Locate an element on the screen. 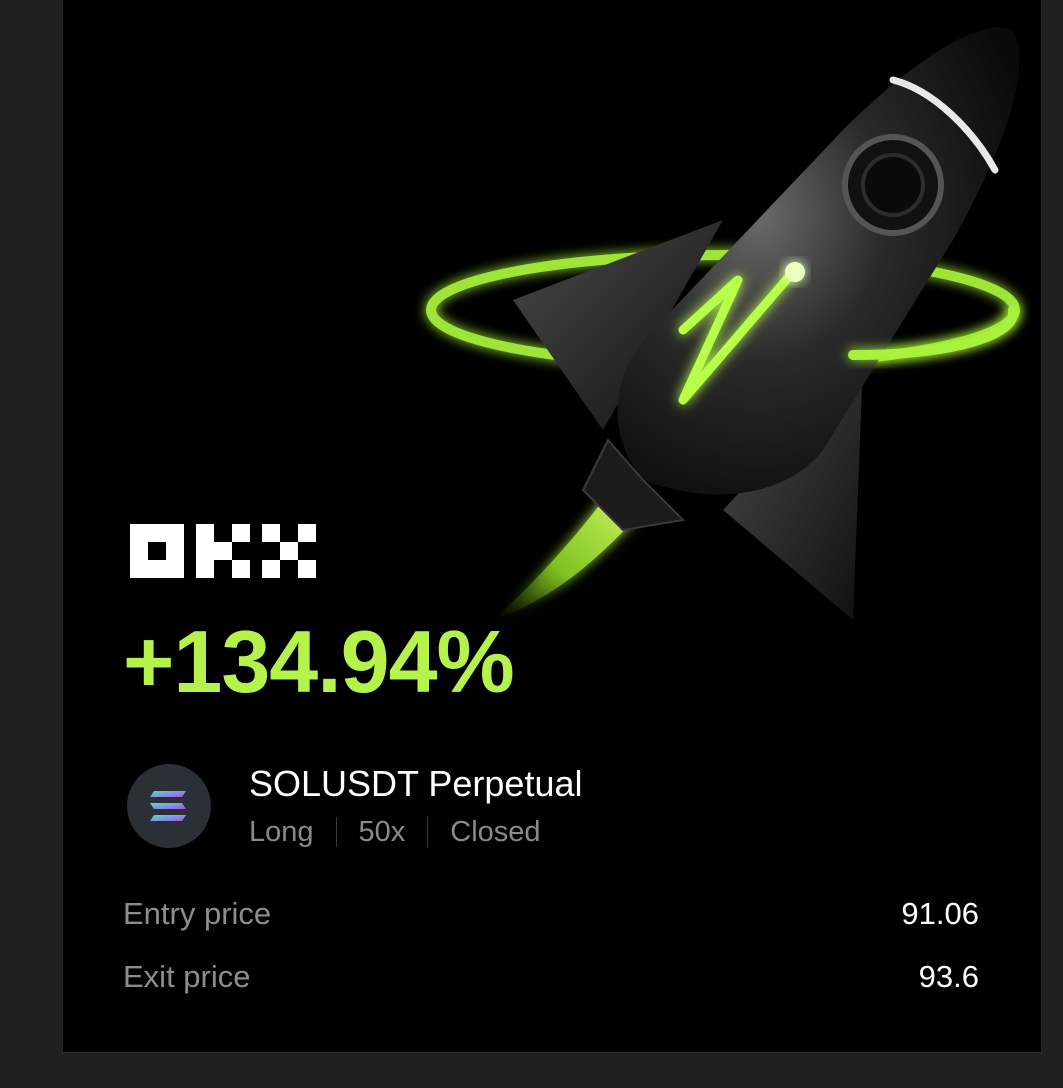  entry-price-value: 91.06 is located at coordinates (940, 913).